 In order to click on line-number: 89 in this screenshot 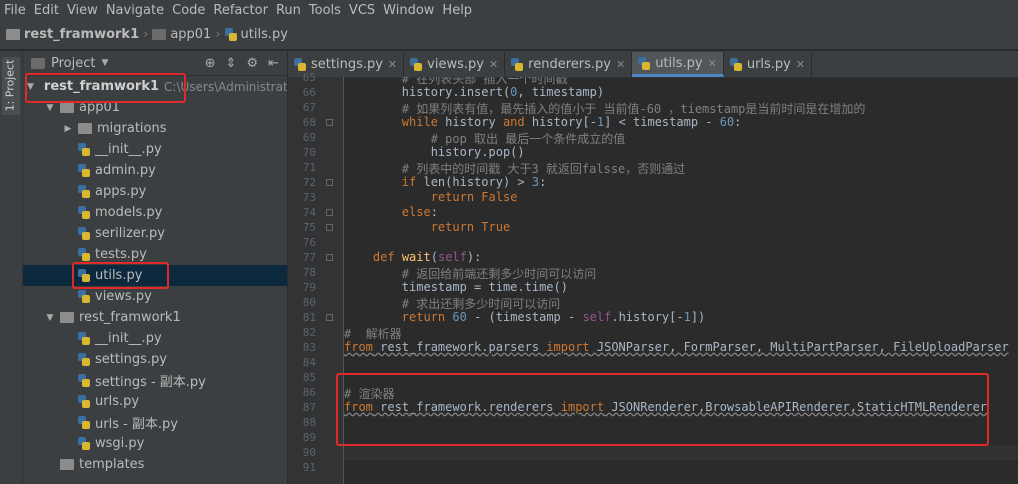, I will do `click(309, 437)`.